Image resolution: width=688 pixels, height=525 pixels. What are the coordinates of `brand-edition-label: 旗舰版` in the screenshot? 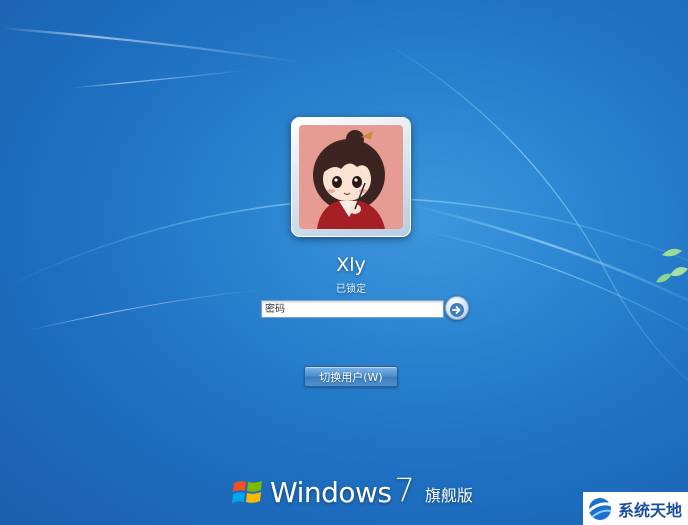 It's located at (448, 495).